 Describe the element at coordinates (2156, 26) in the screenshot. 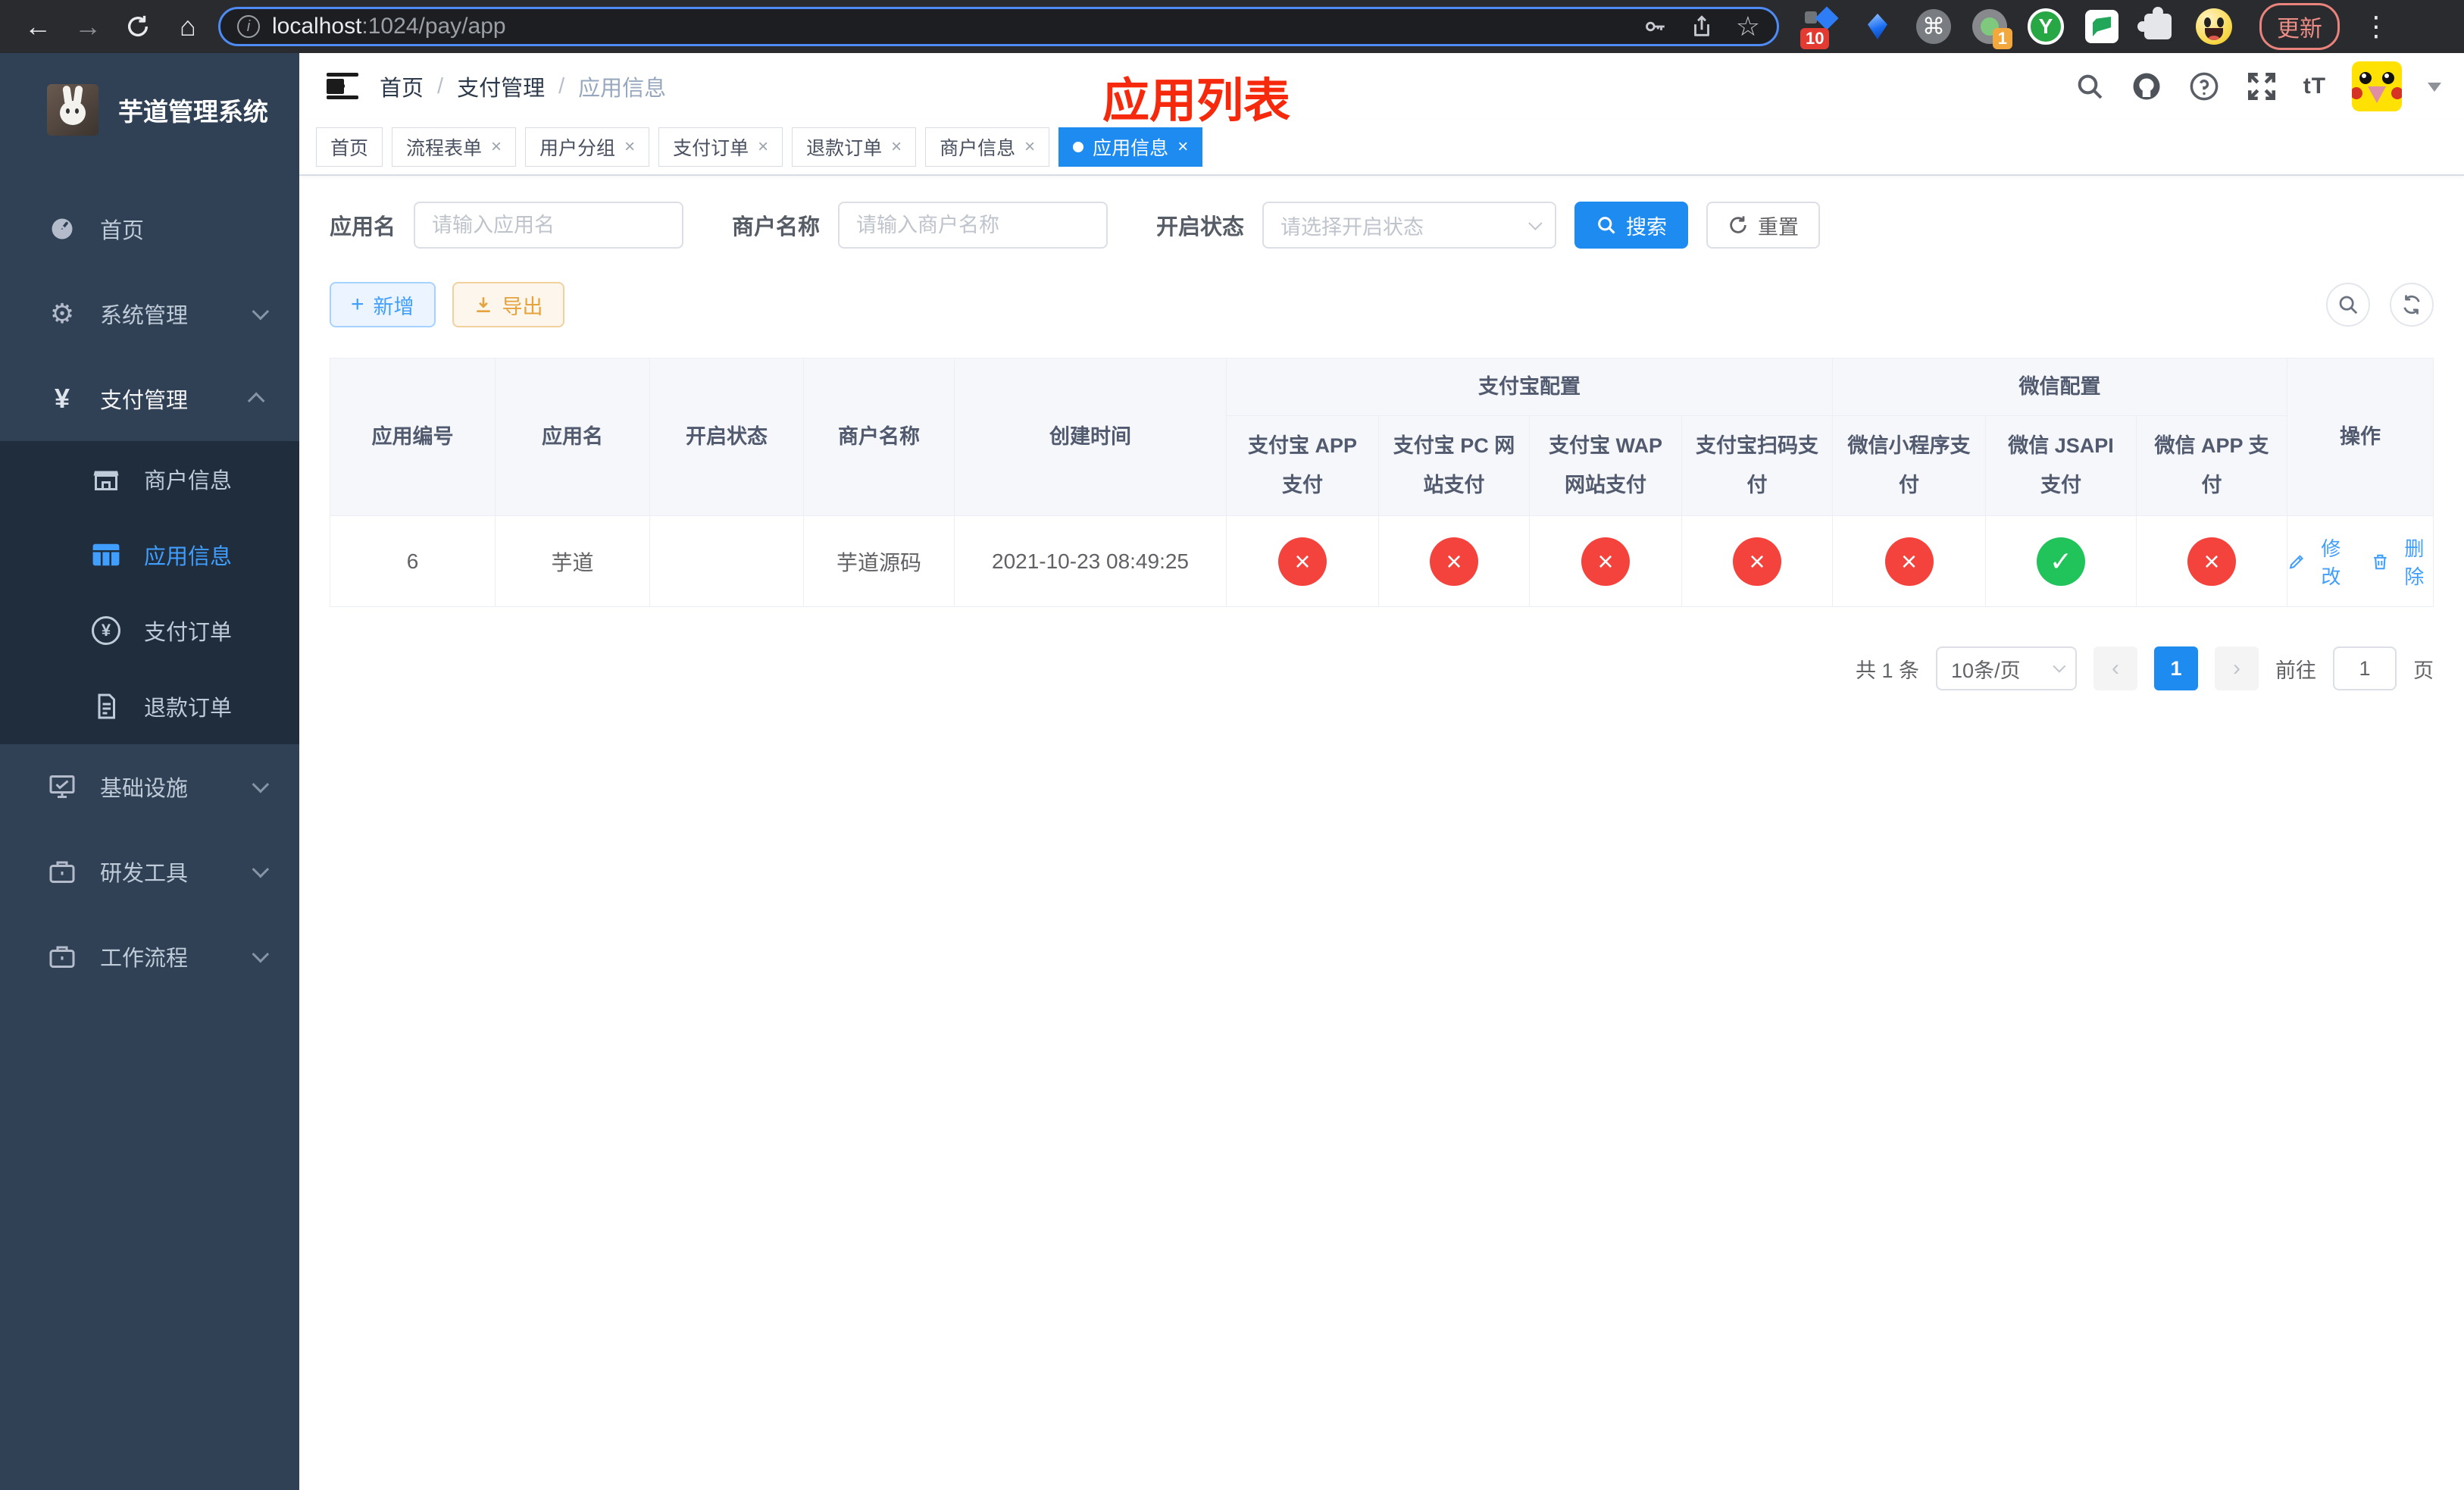

I see `extensions-puzzle-icon` at that location.